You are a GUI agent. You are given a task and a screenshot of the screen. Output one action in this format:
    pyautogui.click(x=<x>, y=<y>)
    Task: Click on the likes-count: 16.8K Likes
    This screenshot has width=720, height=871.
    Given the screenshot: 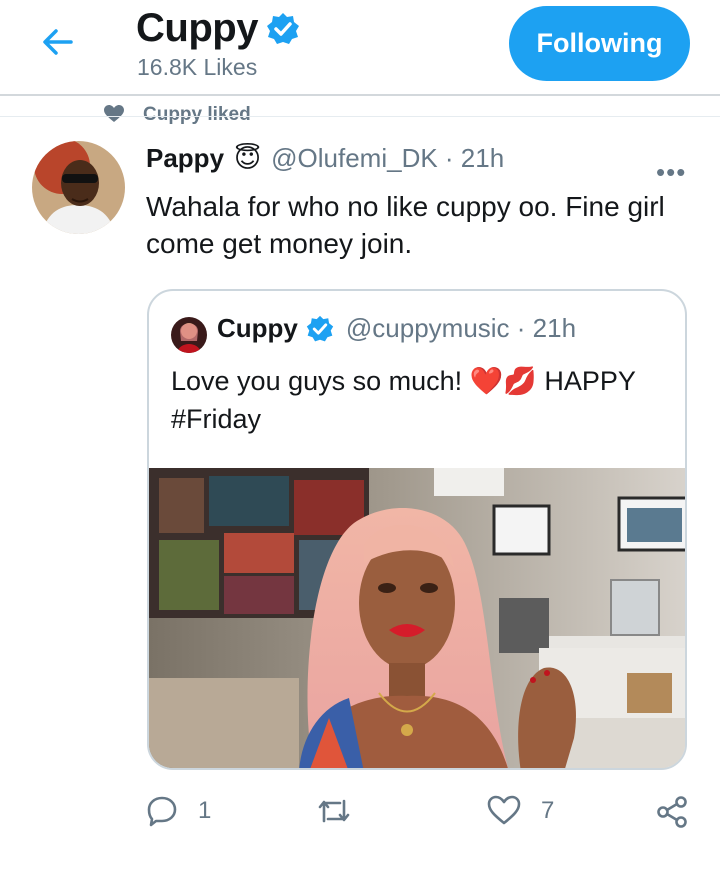 What is the action you would take?
    pyautogui.click(x=197, y=67)
    